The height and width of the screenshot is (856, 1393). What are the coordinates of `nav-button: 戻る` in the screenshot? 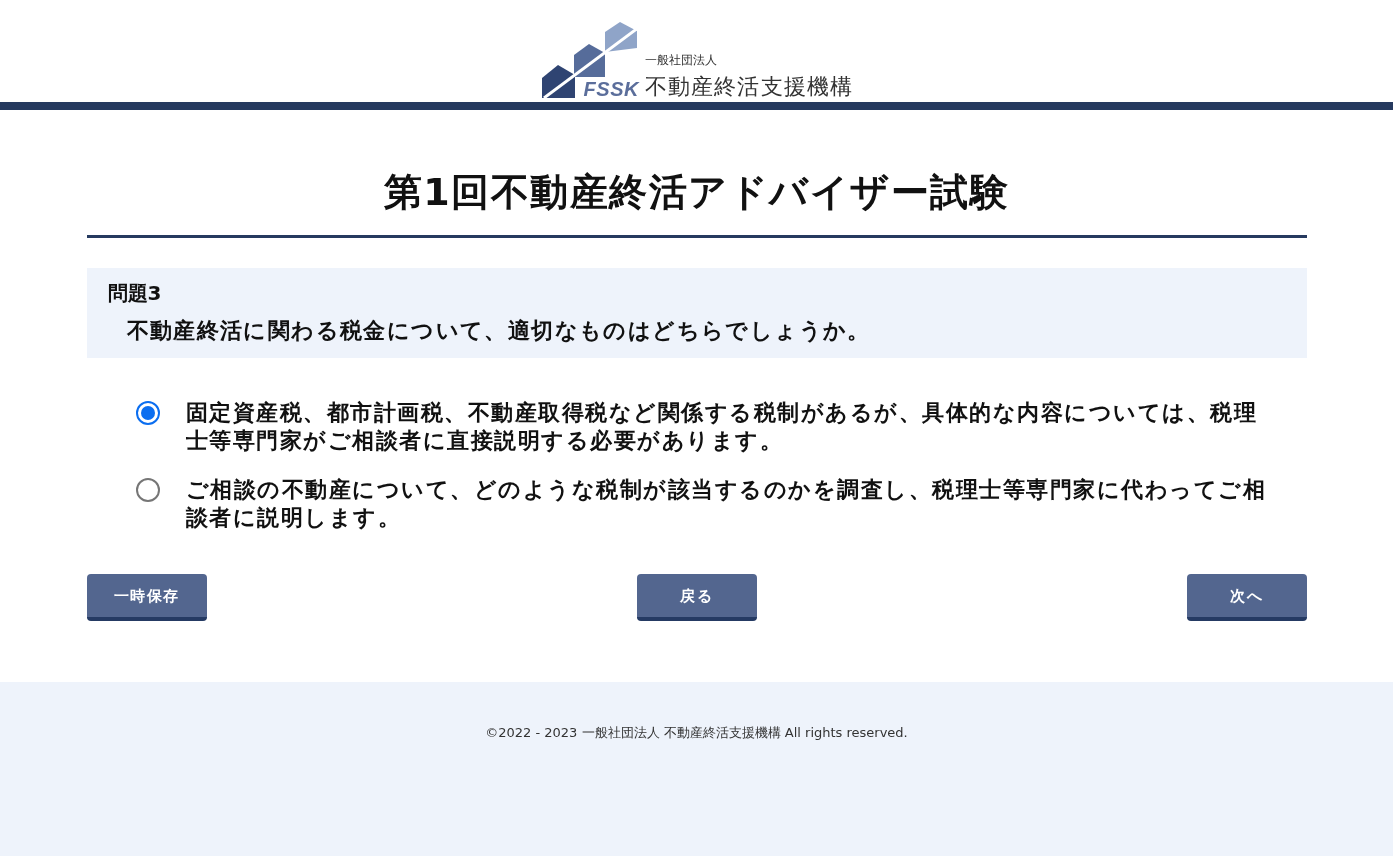 It's located at (696, 597).